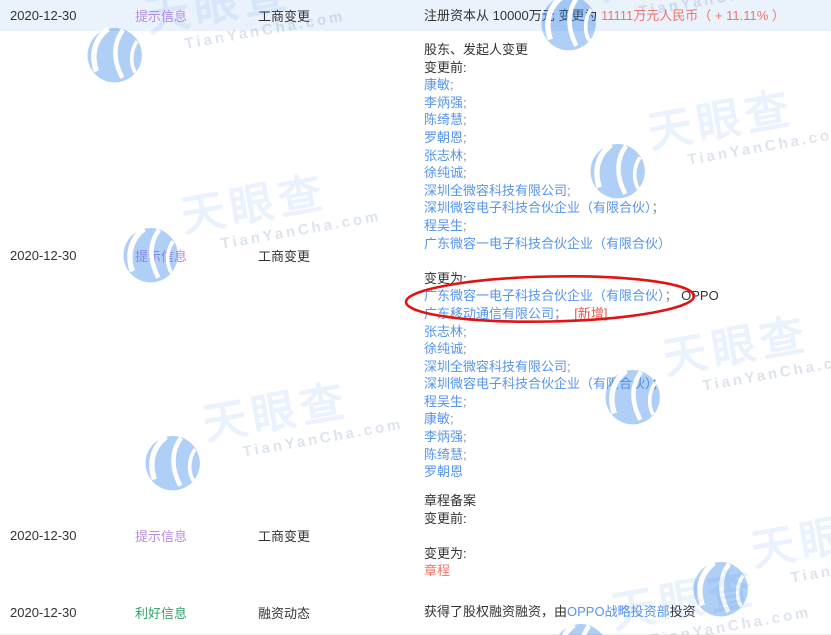  I want to click on info-type-badge: 利好信息, so click(161, 613).